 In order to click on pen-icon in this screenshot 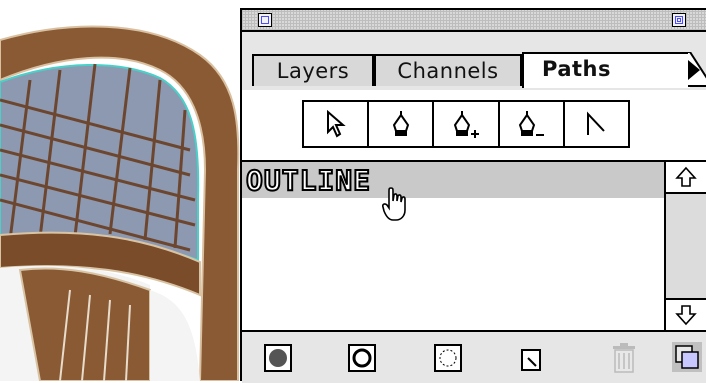, I will do `click(400, 123)`.